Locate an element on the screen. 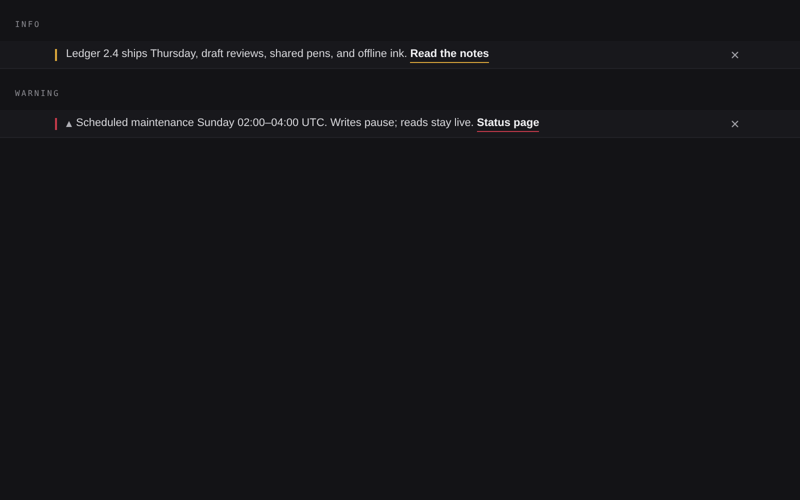 The height and width of the screenshot is (500, 800). banner-link: Status page is located at coordinates (508, 123).